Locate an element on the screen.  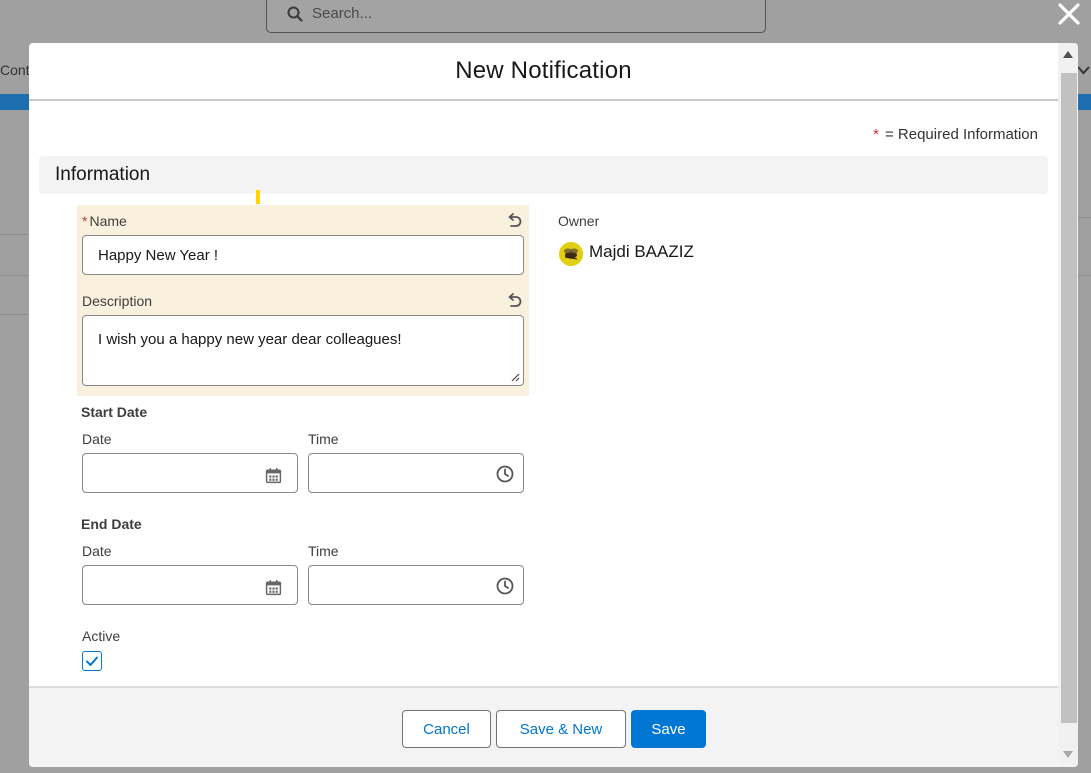
cancel-button: Cancel is located at coordinates (446, 729).